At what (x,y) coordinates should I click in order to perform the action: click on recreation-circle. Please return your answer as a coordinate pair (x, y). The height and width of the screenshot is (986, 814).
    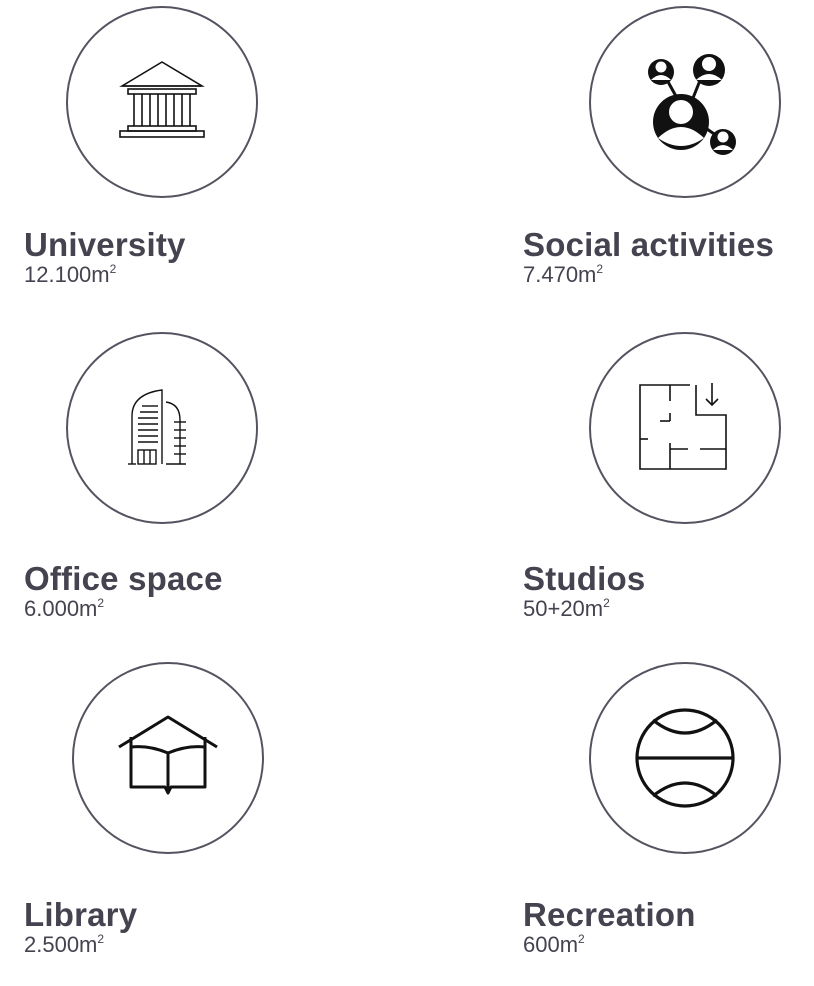
    Looking at the image, I should click on (685, 758).